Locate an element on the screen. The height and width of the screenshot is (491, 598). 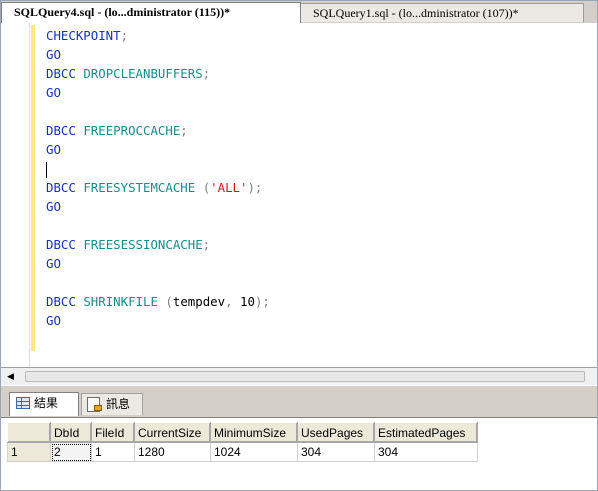
horizontal-scrollbar: ◀ is located at coordinates (299, 376).